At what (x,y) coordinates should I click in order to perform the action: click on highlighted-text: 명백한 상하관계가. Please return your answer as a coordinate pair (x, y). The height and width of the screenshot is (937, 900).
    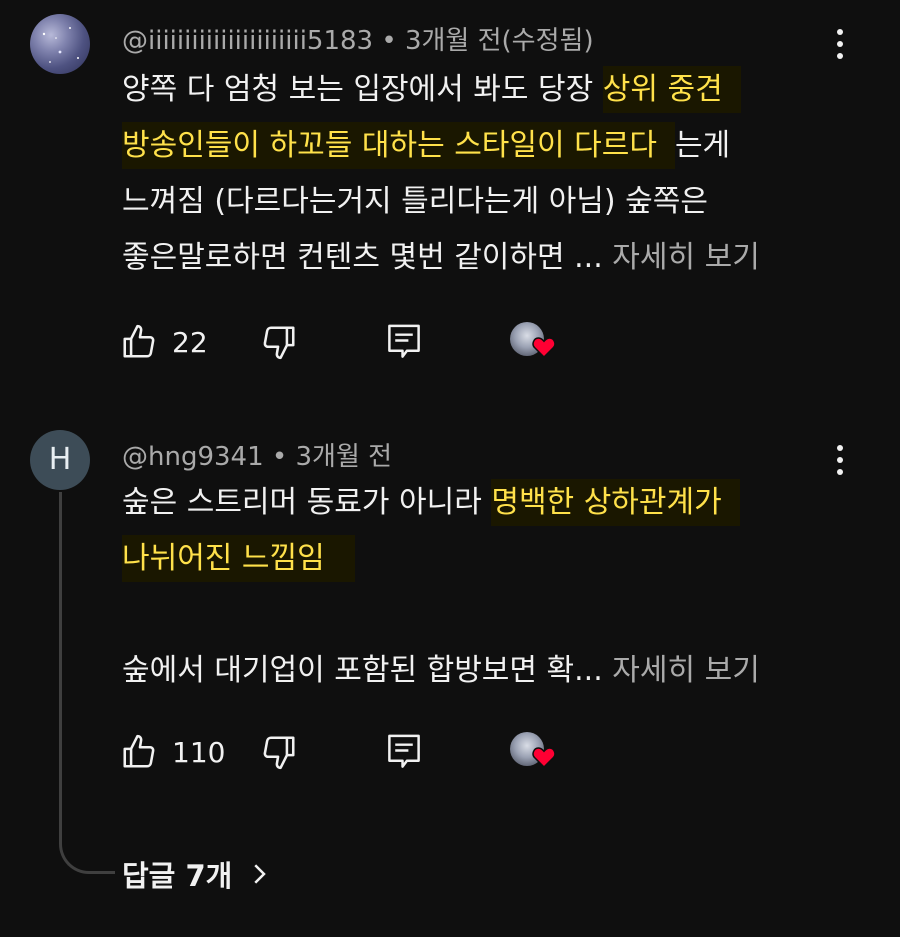
    Looking at the image, I should click on (615, 502).